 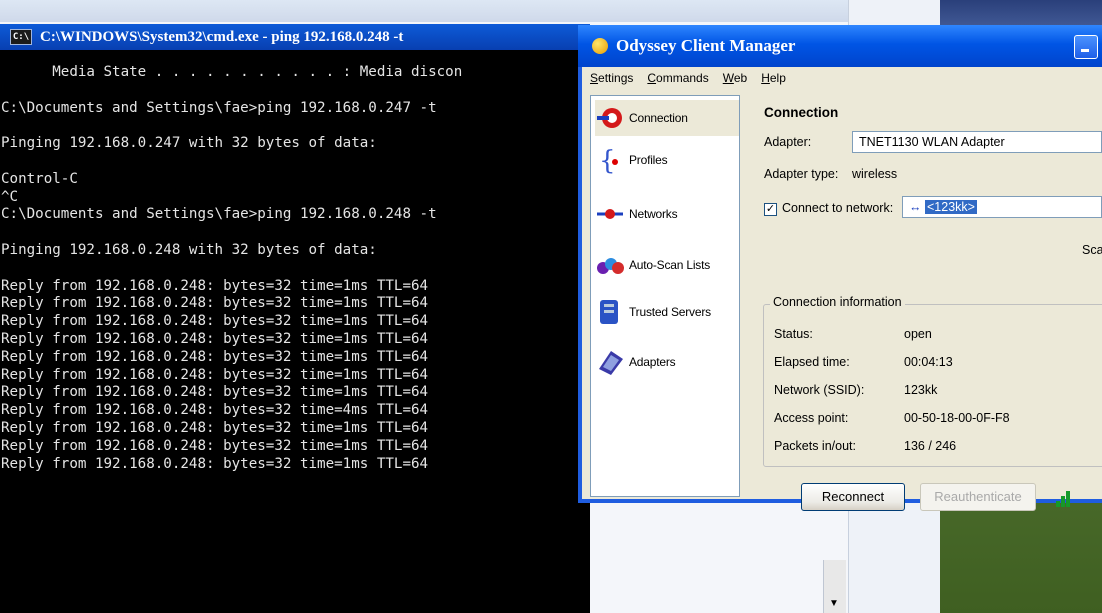 I want to click on cmd-icon: C:\, so click(x=21, y=37).